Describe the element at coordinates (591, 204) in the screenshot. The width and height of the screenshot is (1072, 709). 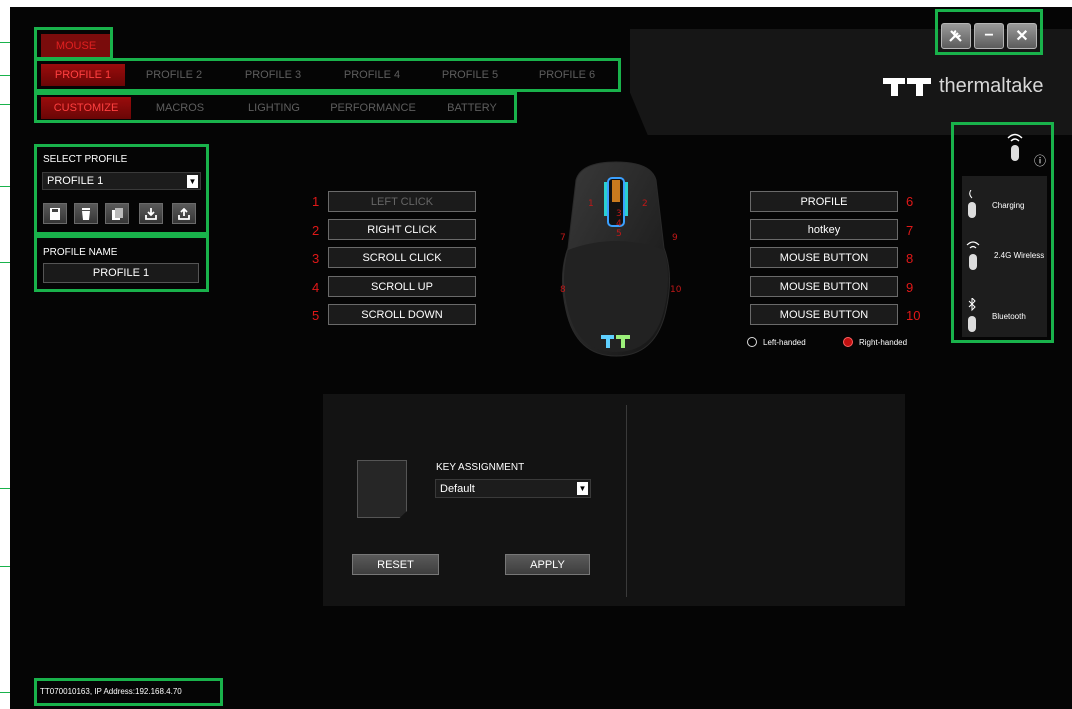
I see `marker-1: 1` at that location.